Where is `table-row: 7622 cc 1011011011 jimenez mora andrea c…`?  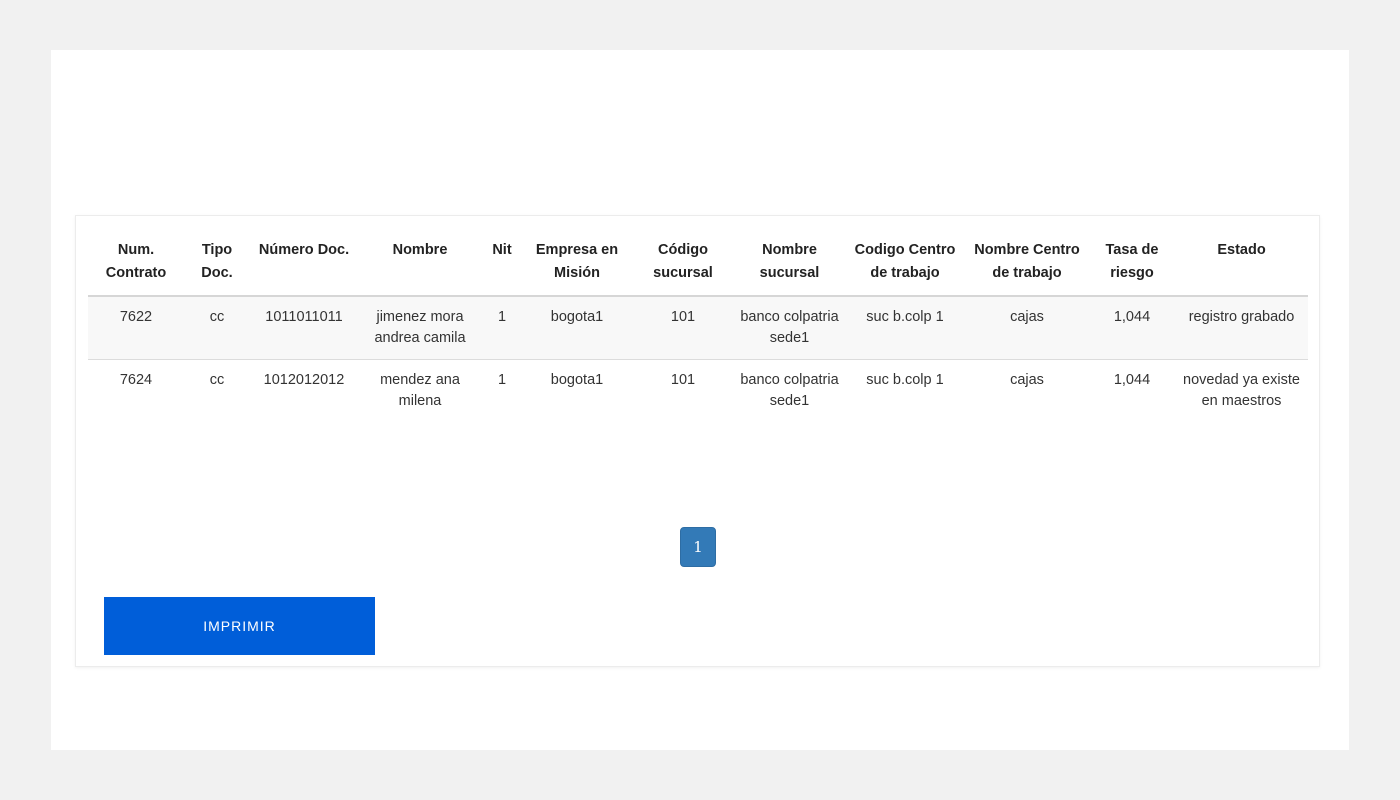 table-row: 7622 cc 1011011011 jimenez mora andrea c… is located at coordinates (698, 328).